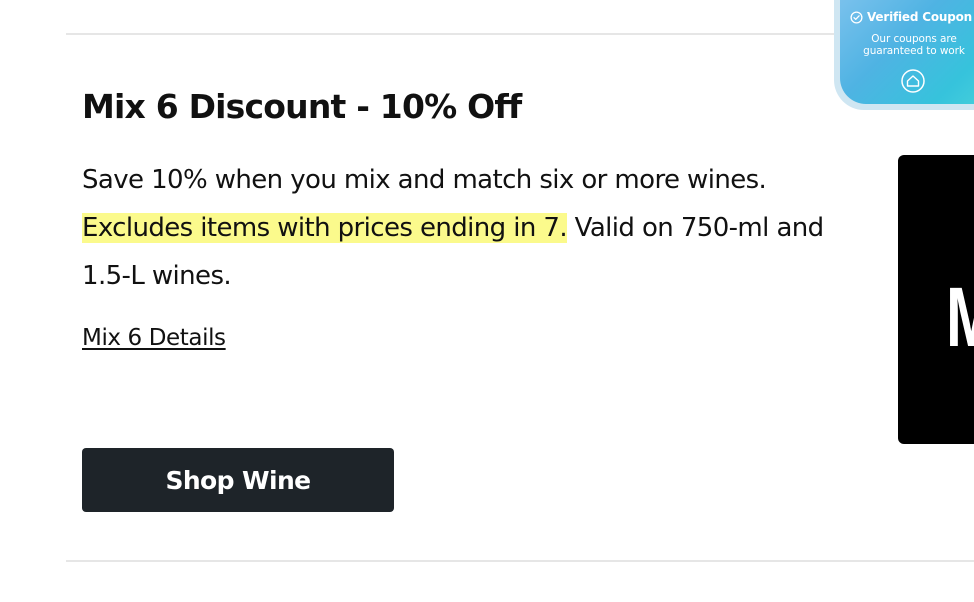 The image size is (974, 602). Describe the element at coordinates (920, 17) in the screenshot. I see `coupon-badge-title: Verified Coupon` at that location.